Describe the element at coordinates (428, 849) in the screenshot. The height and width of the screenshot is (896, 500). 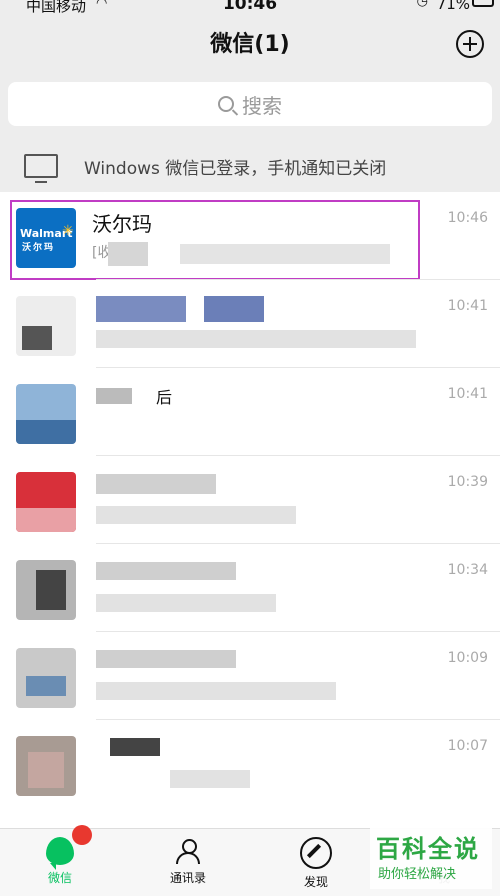
I see `watermark-title: 百科全说` at that location.